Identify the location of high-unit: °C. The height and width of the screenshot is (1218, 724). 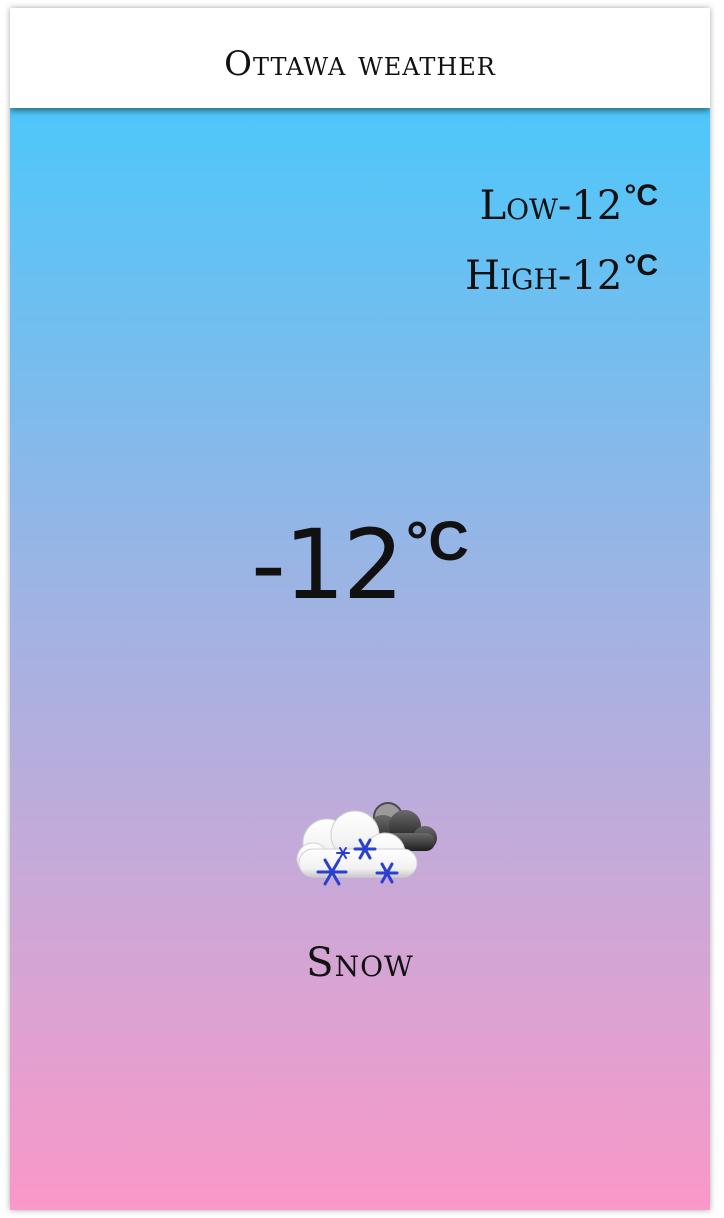
(641, 265).